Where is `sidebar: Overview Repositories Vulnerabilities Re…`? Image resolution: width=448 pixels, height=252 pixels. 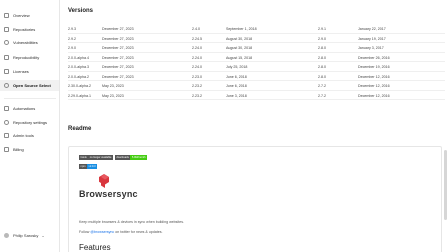 sidebar: Overview Repositories Vulnerabilities Re… is located at coordinates (30, 126).